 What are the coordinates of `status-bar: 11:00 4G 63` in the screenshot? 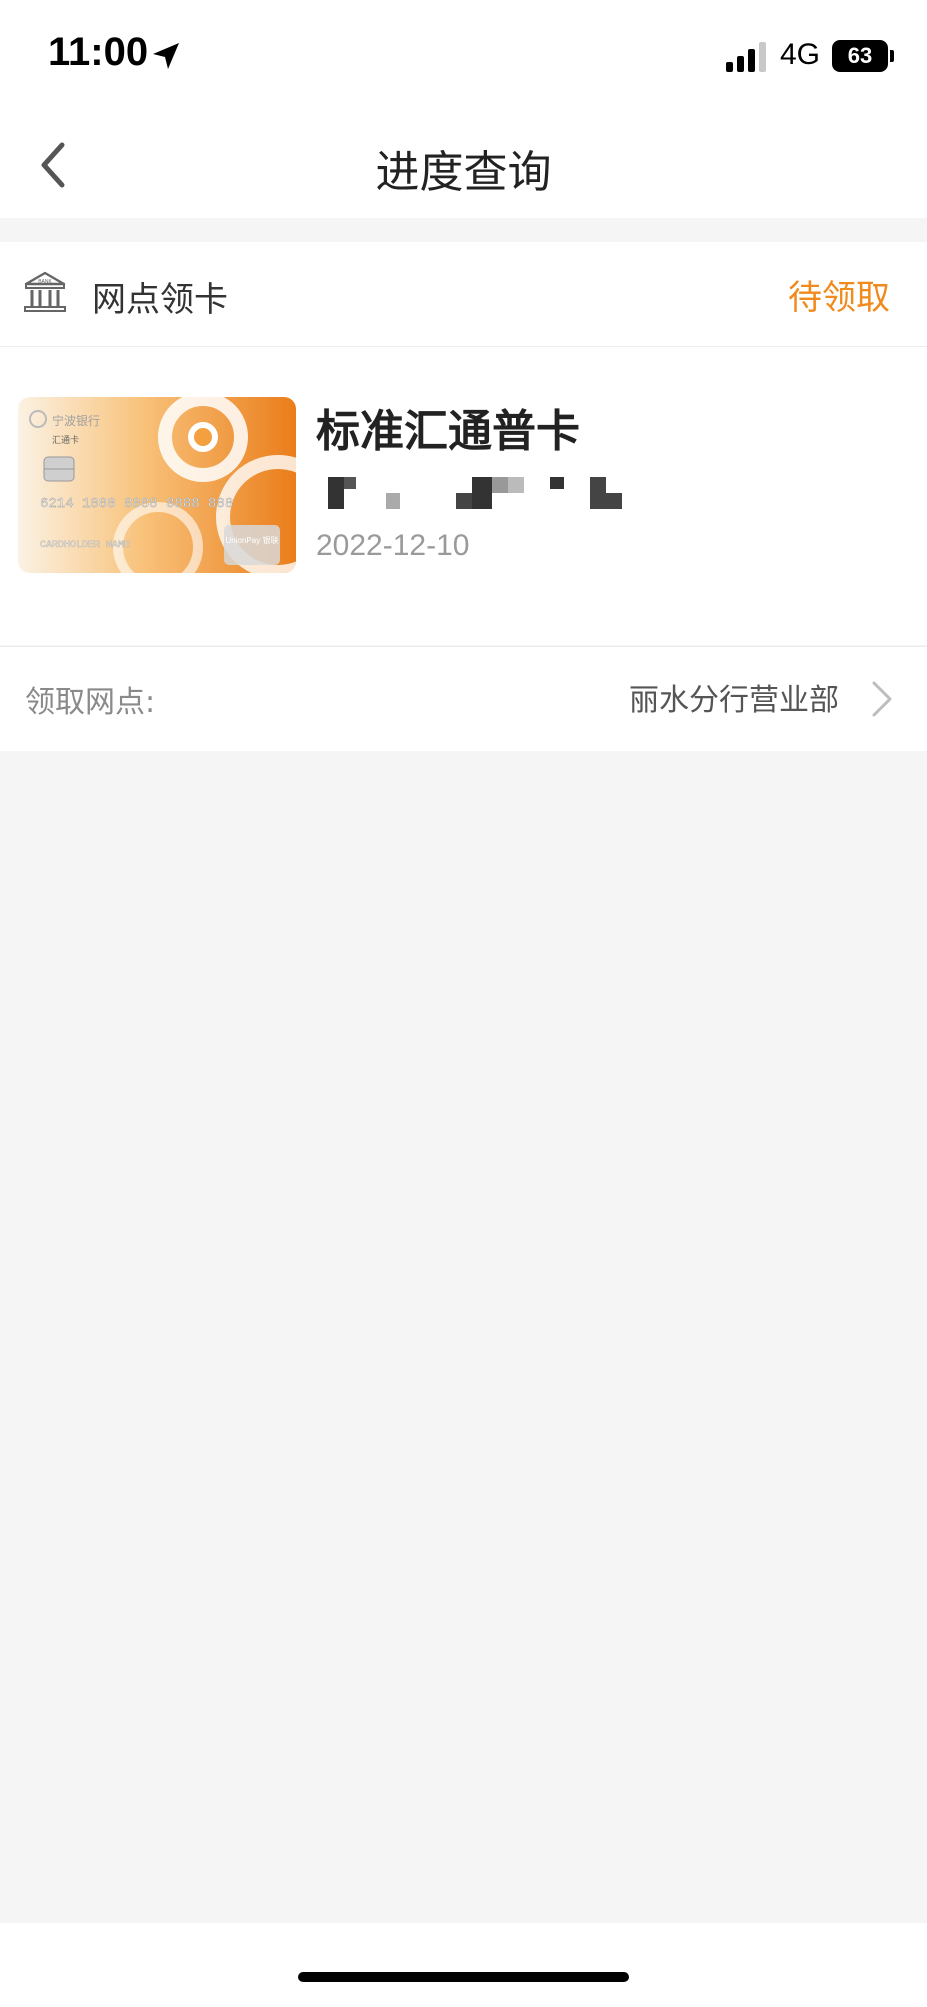 It's located at (463, 55).